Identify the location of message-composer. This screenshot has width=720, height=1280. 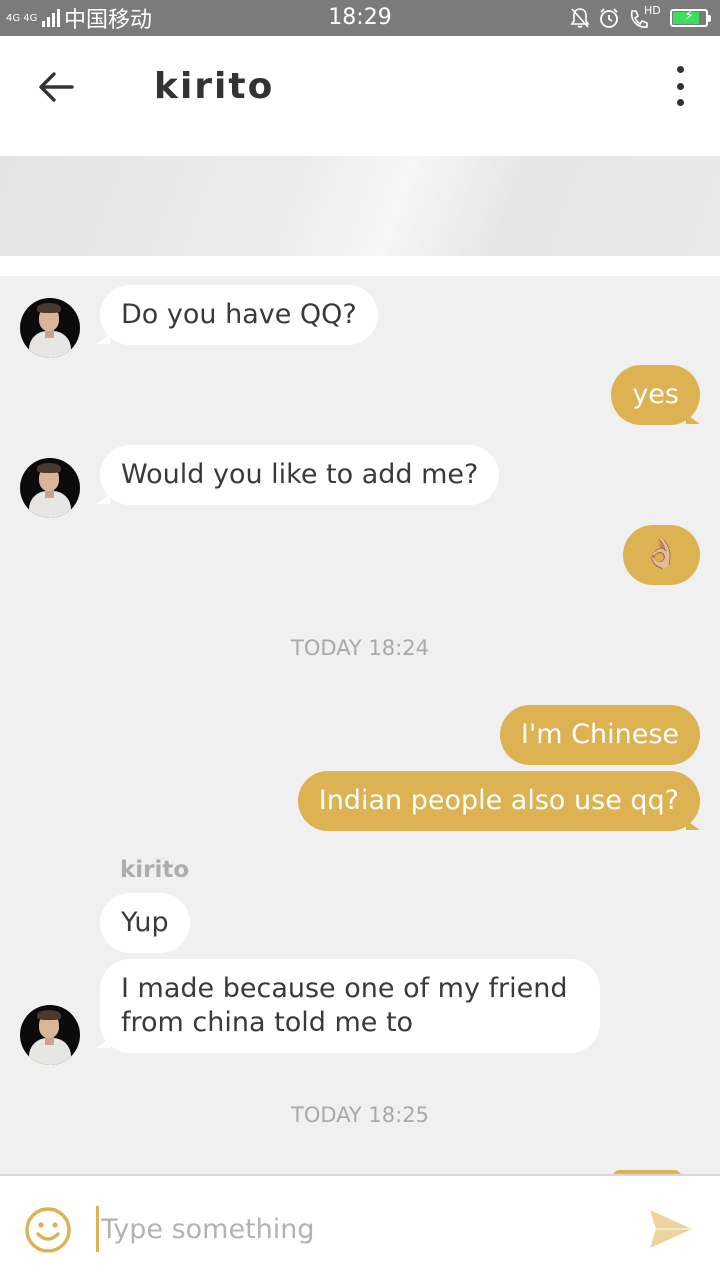
(360, 1227).